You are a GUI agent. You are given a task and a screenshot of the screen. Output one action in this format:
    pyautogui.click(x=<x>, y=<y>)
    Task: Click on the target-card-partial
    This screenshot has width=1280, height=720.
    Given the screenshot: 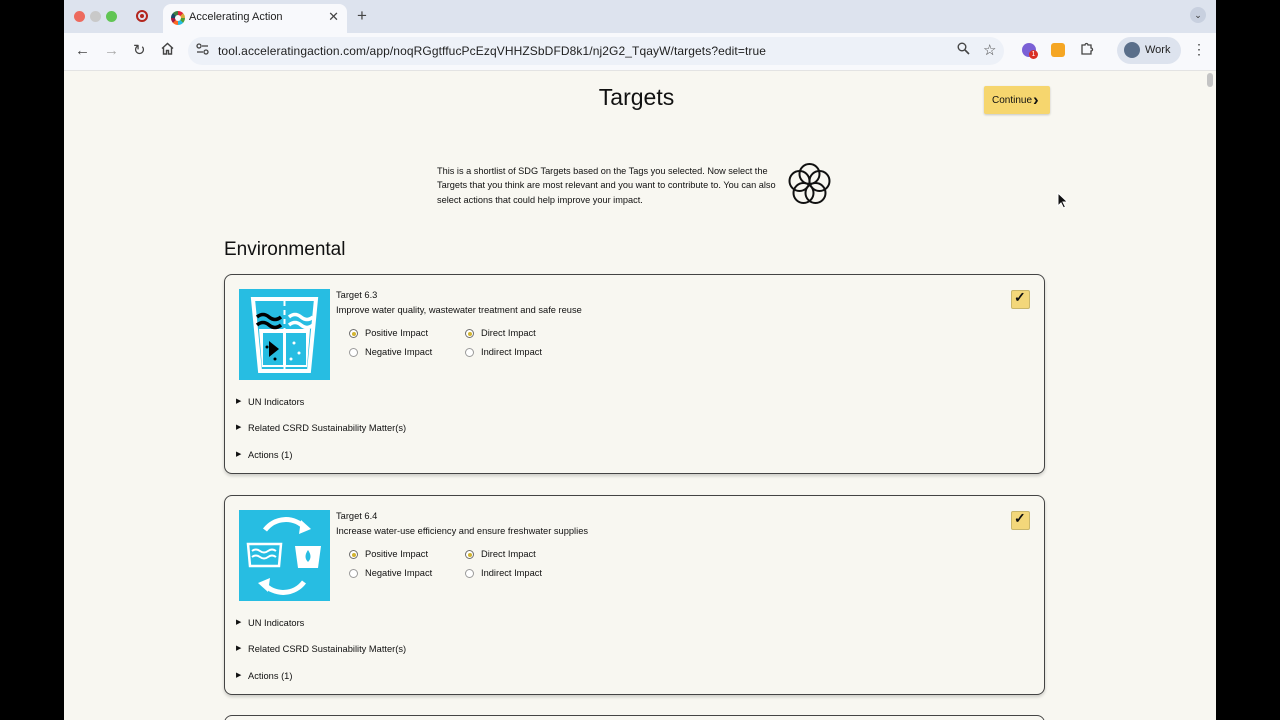 What is the action you would take?
    pyautogui.click(x=634, y=717)
    